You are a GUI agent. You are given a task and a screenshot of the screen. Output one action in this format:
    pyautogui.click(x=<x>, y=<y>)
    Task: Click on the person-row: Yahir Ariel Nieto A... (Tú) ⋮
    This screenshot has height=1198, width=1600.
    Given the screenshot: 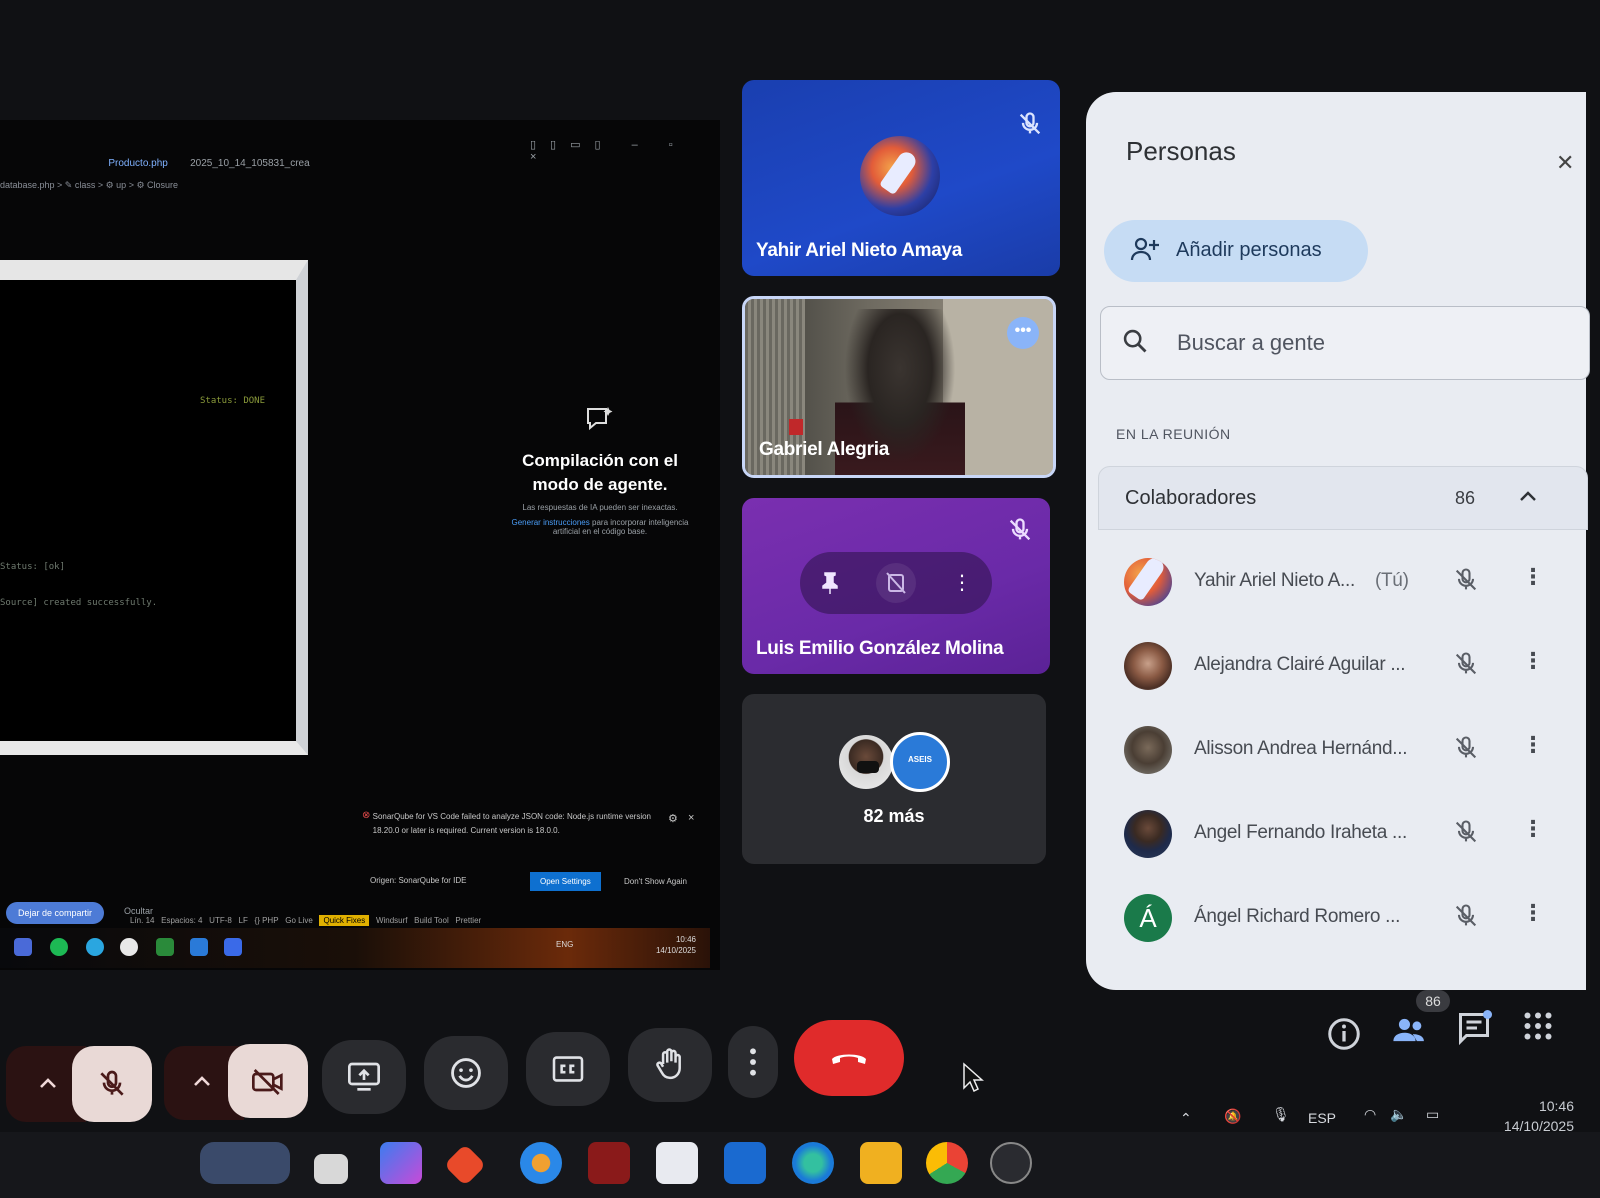 What is the action you would take?
    pyautogui.click(x=1343, y=586)
    